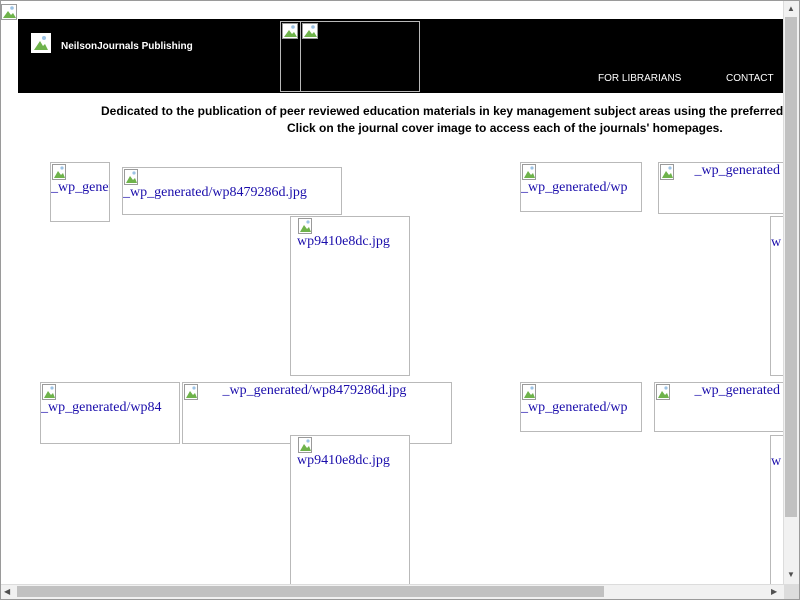 This screenshot has height=600, width=800. I want to click on scroll-left-arrow-icon: ◀, so click(7, 592).